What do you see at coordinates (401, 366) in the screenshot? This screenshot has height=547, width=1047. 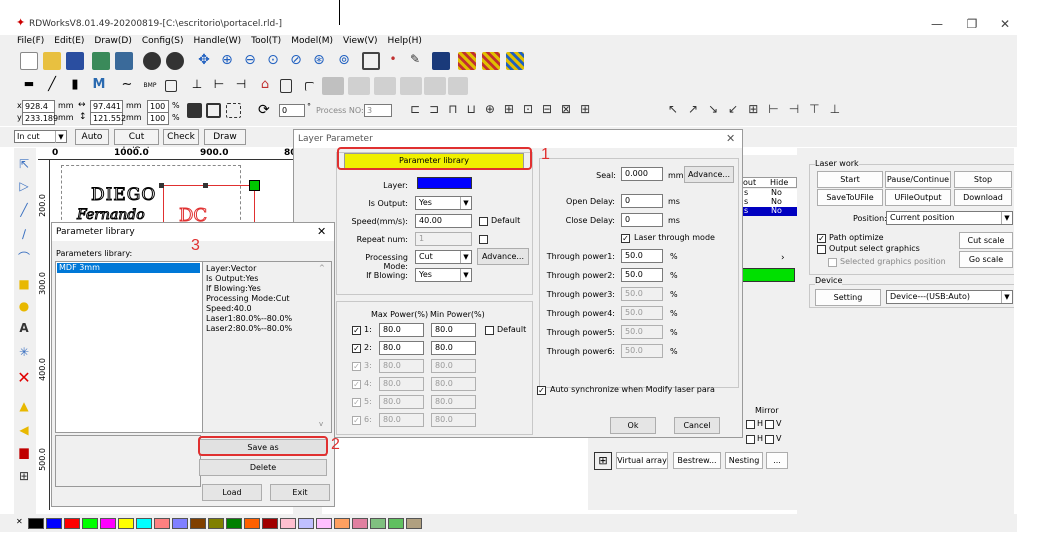 I see `laser-3-max-power-input: 80.0` at bounding box center [401, 366].